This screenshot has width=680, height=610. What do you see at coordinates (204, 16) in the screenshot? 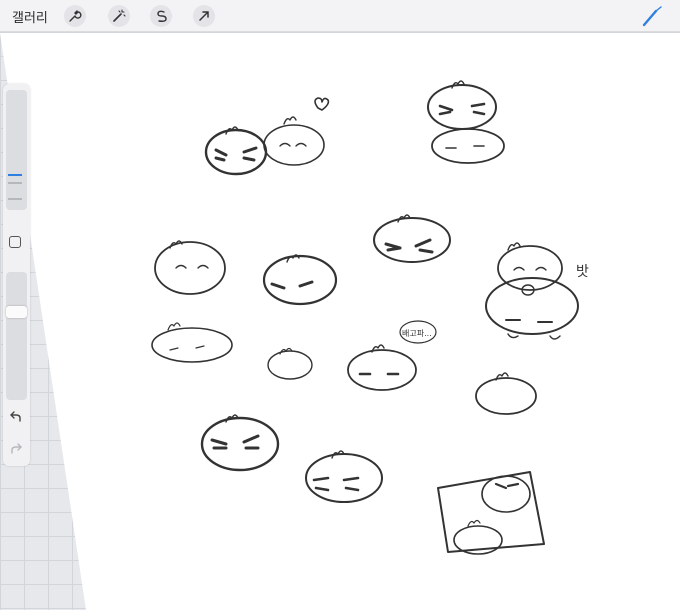
I see `transform-arrow-icon` at bounding box center [204, 16].